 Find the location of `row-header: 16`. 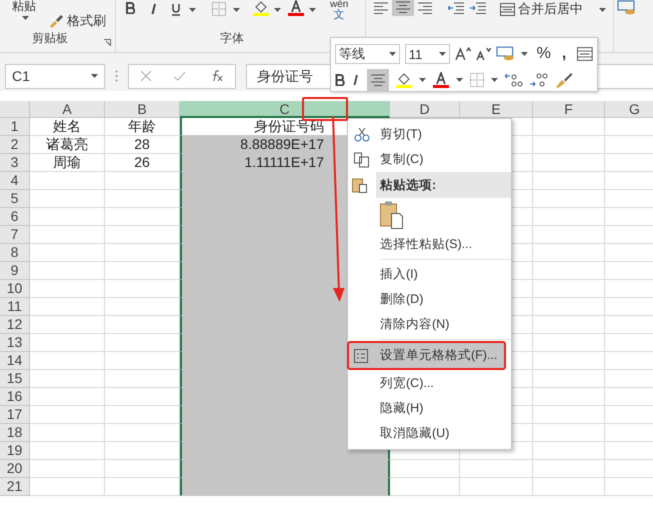

row-header: 16 is located at coordinates (15, 397).